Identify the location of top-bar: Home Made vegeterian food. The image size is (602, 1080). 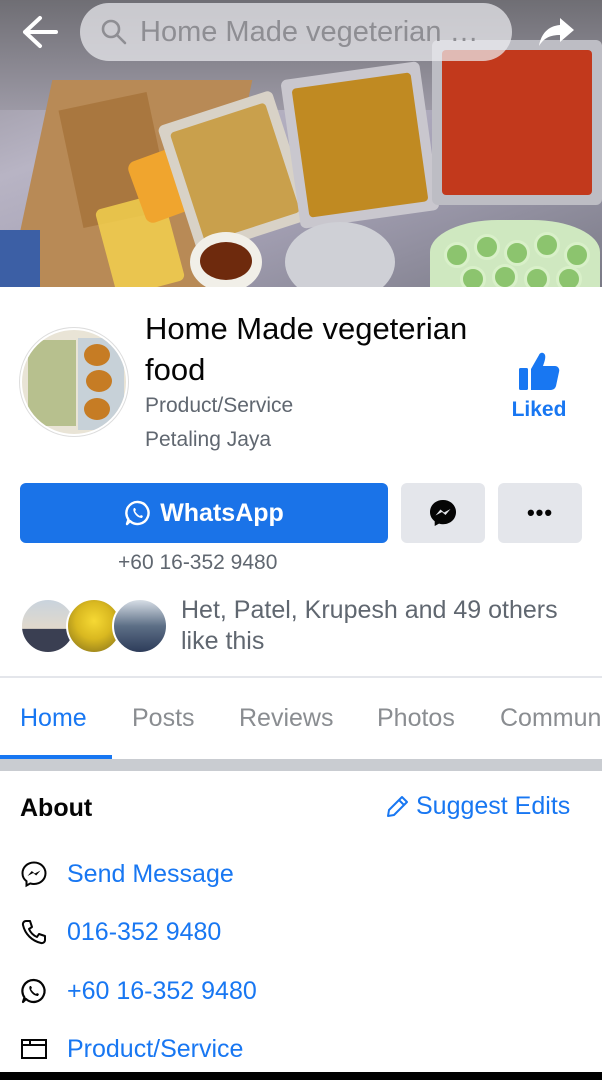
(301, 32).